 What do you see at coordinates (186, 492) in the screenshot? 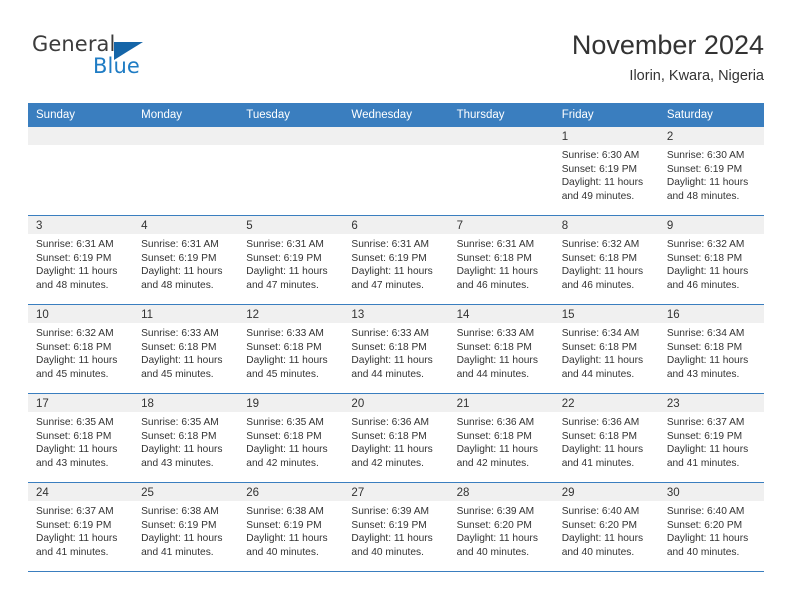
I see `day-number: 25` at bounding box center [186, 492].